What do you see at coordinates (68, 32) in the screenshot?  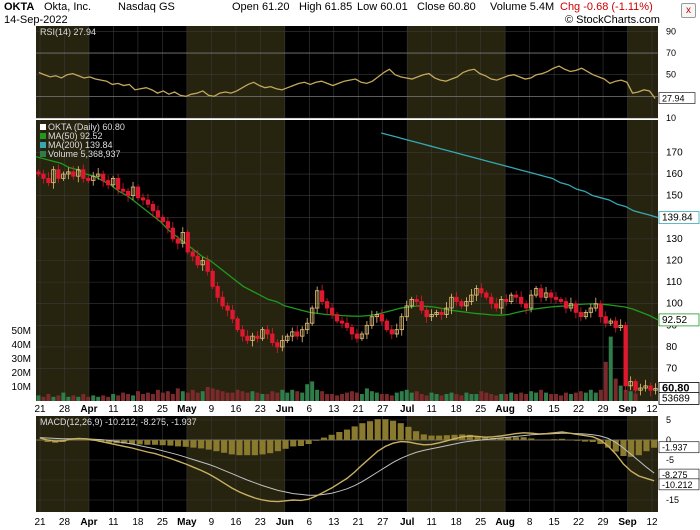 I see `rsi-legend: RSI(14) 27.94` at bounding box center [68, 32].